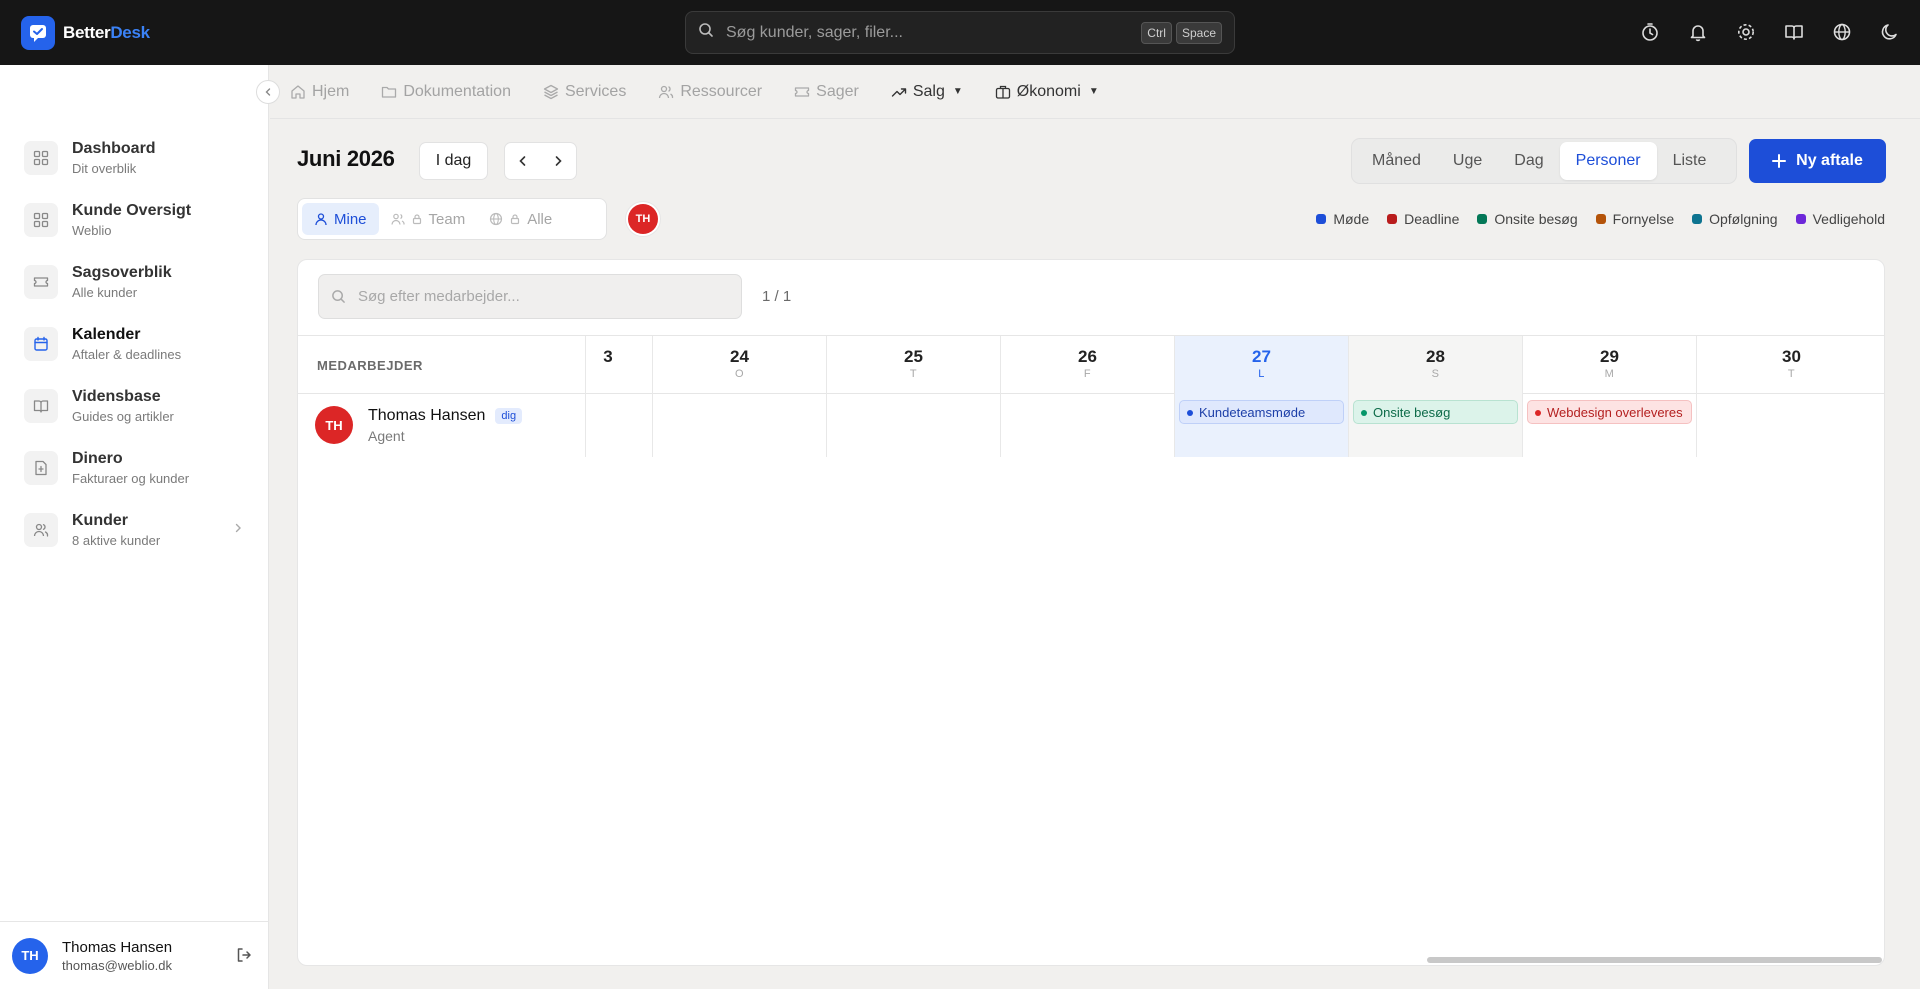 The width and height of the screenshot is (1920, 989). I want to click on sidebar-item-subtitle: 8 aktive kunder, so click(116, 540).